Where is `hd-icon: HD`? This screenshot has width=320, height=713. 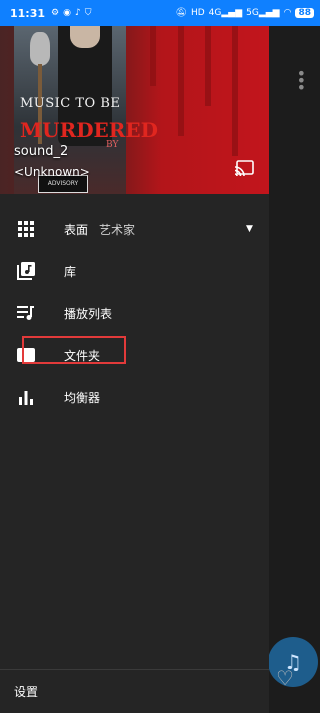
hd-icon: HD is located at coordinates (197, 13).